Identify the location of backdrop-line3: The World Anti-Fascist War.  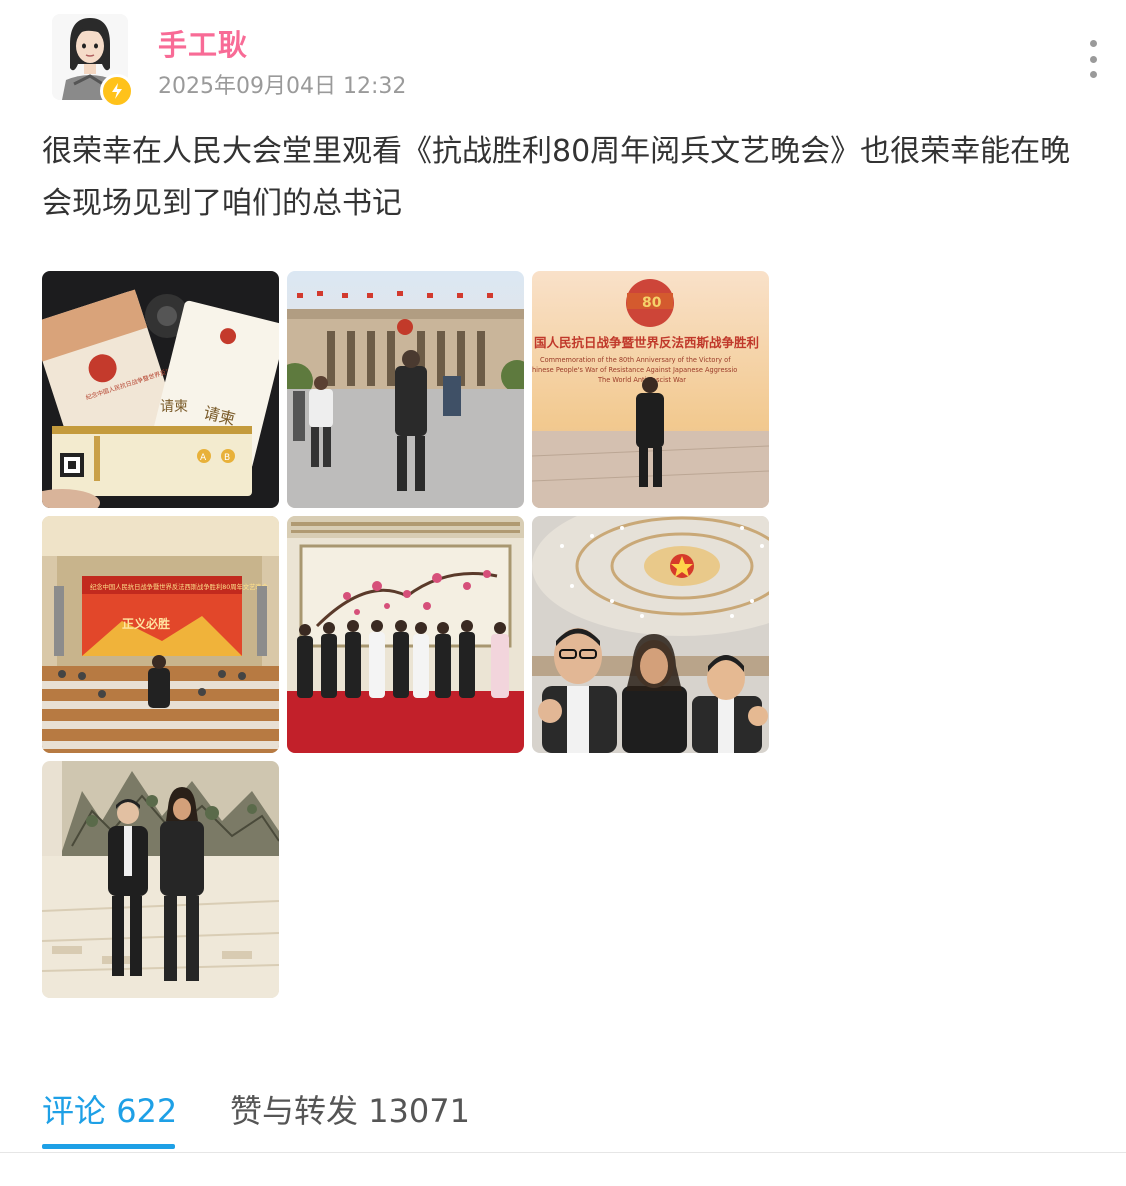
(641, 380).